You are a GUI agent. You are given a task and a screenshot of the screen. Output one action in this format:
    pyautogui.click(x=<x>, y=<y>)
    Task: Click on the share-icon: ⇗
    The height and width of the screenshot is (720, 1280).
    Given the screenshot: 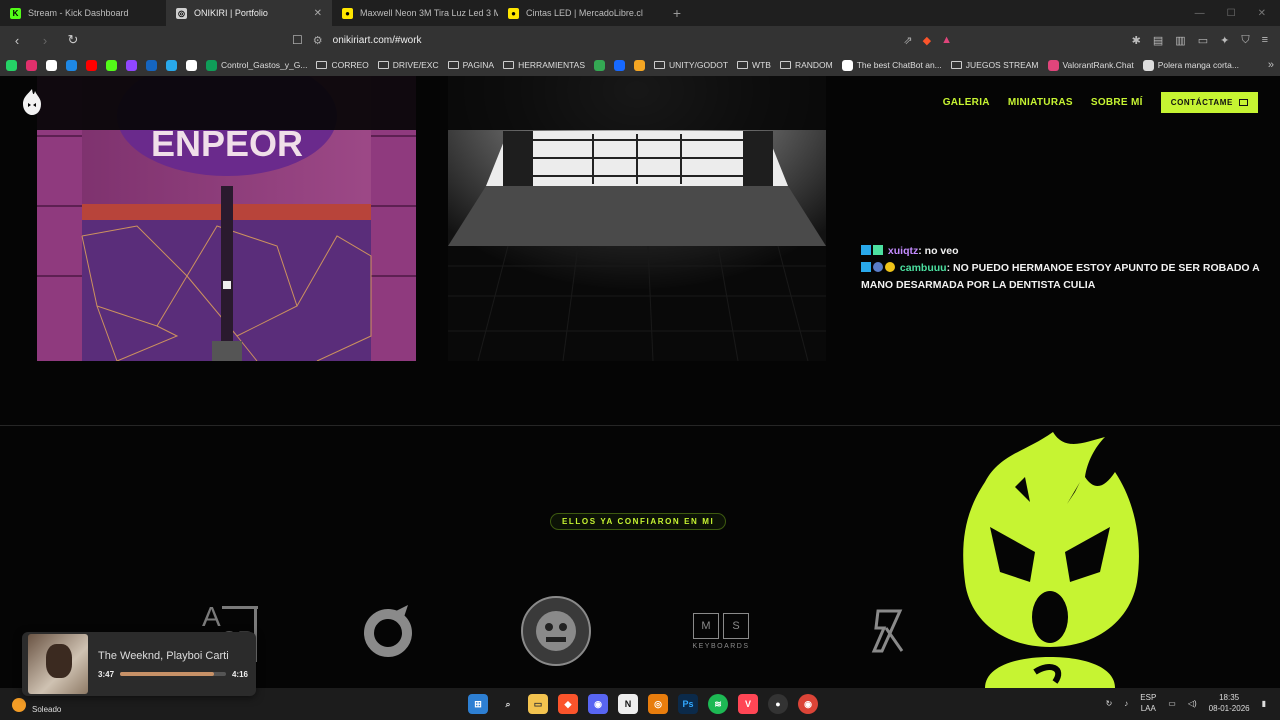 What is the action you would take?
    pyautogui.click(x=907, y=40)
    